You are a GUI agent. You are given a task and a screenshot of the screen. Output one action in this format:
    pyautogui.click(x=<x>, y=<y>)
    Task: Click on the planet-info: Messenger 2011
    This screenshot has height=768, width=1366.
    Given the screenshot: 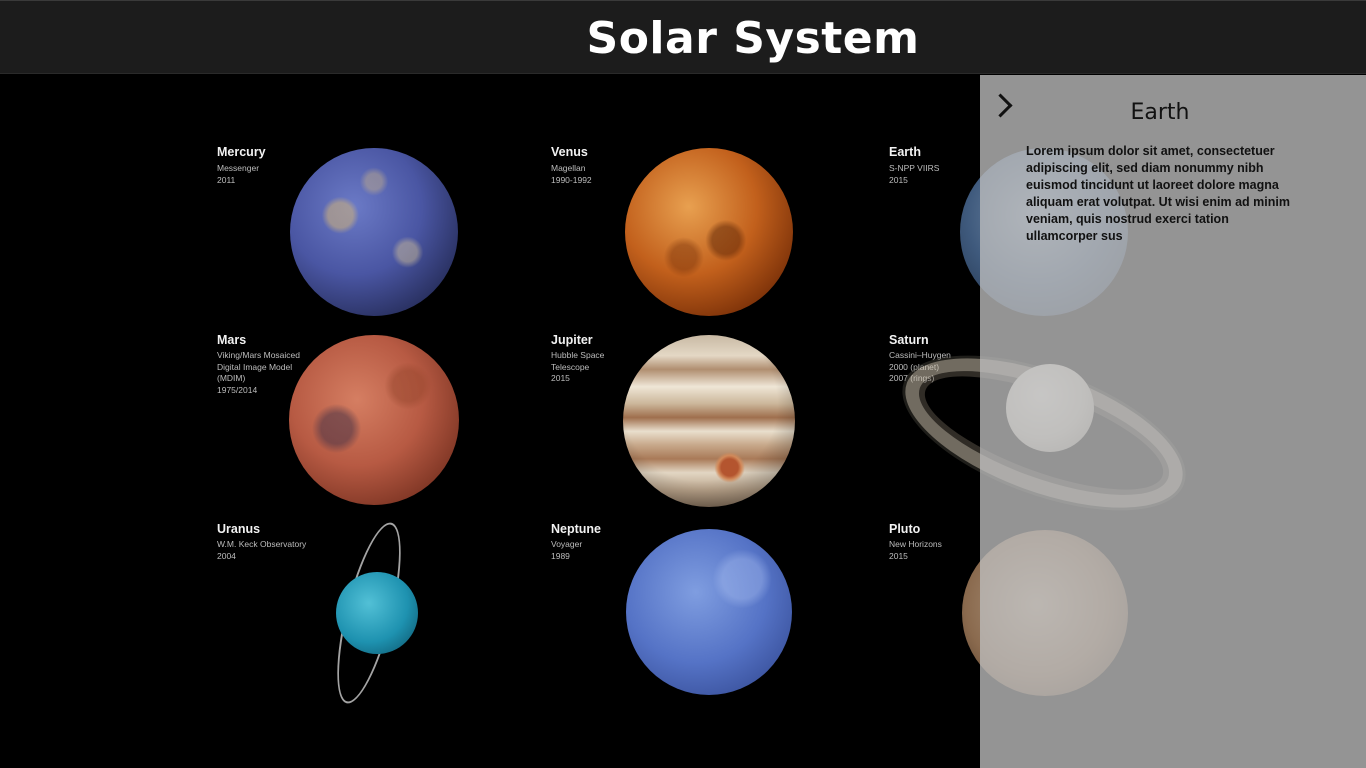 What is the action you would take?
    pyautogui.click(x=238, y=174)
    